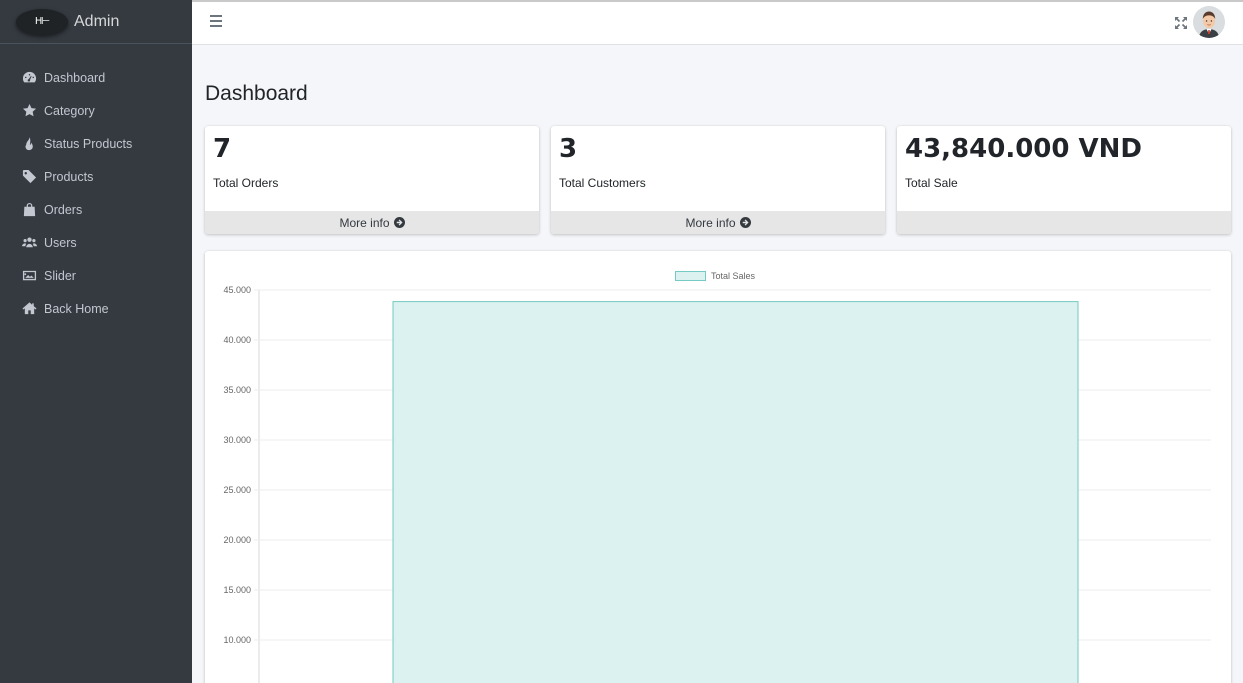 The width and height of the screenshot is (1243, 683). Describe the element at coordinates (96, 110) in the screenshot. I see `sidebar-item-category: Category` at that location.